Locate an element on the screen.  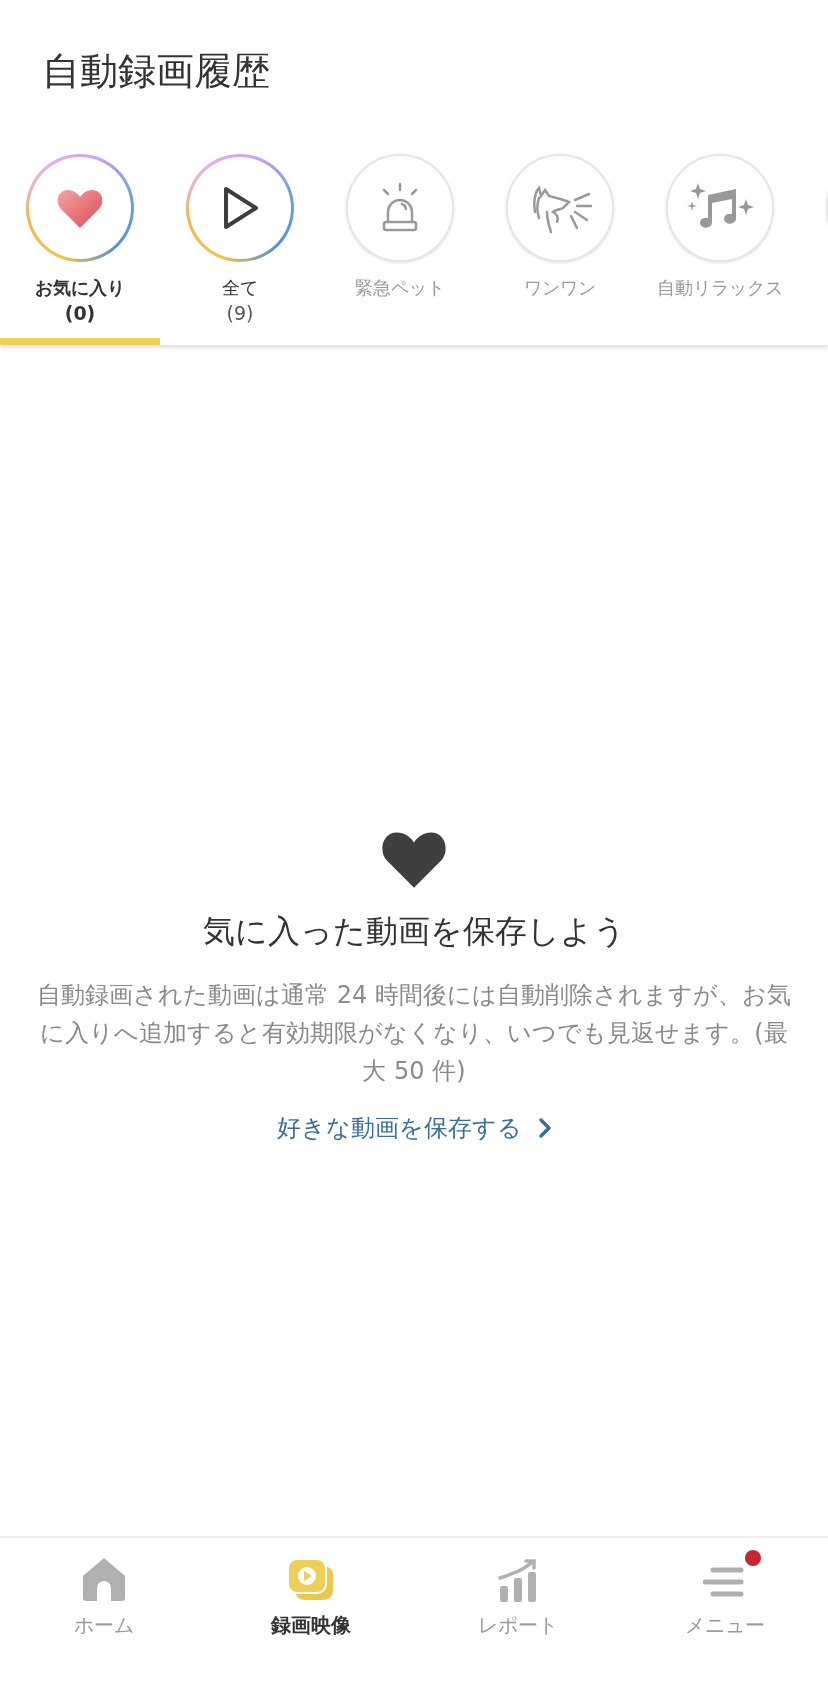
category-tab: 全て (9) is located at coordinates (240, 249).